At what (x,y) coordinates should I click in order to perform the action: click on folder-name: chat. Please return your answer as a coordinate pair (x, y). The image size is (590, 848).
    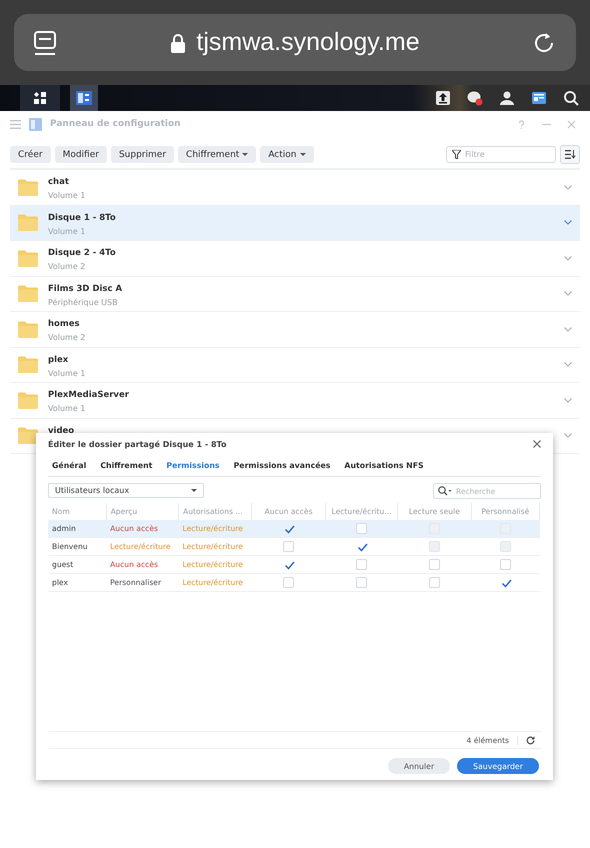
    Looking at the image, I should click on (59, 182).